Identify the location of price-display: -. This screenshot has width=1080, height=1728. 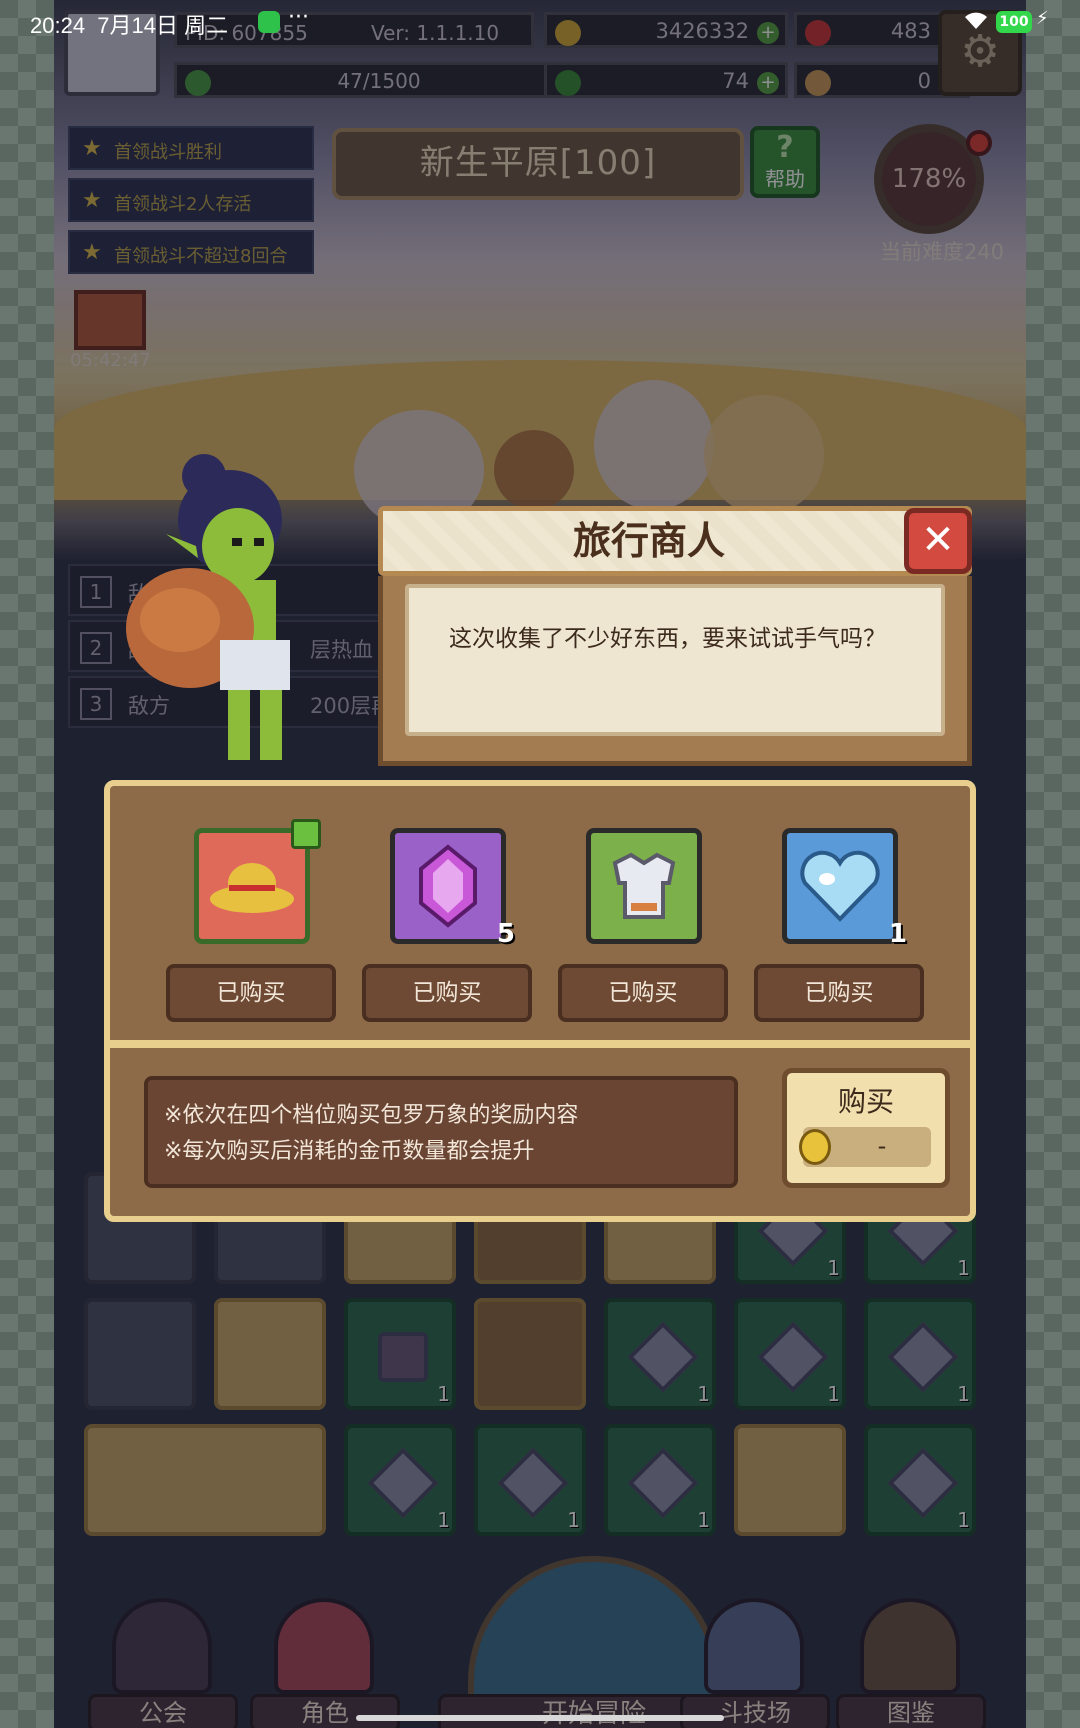
(865, 1147).